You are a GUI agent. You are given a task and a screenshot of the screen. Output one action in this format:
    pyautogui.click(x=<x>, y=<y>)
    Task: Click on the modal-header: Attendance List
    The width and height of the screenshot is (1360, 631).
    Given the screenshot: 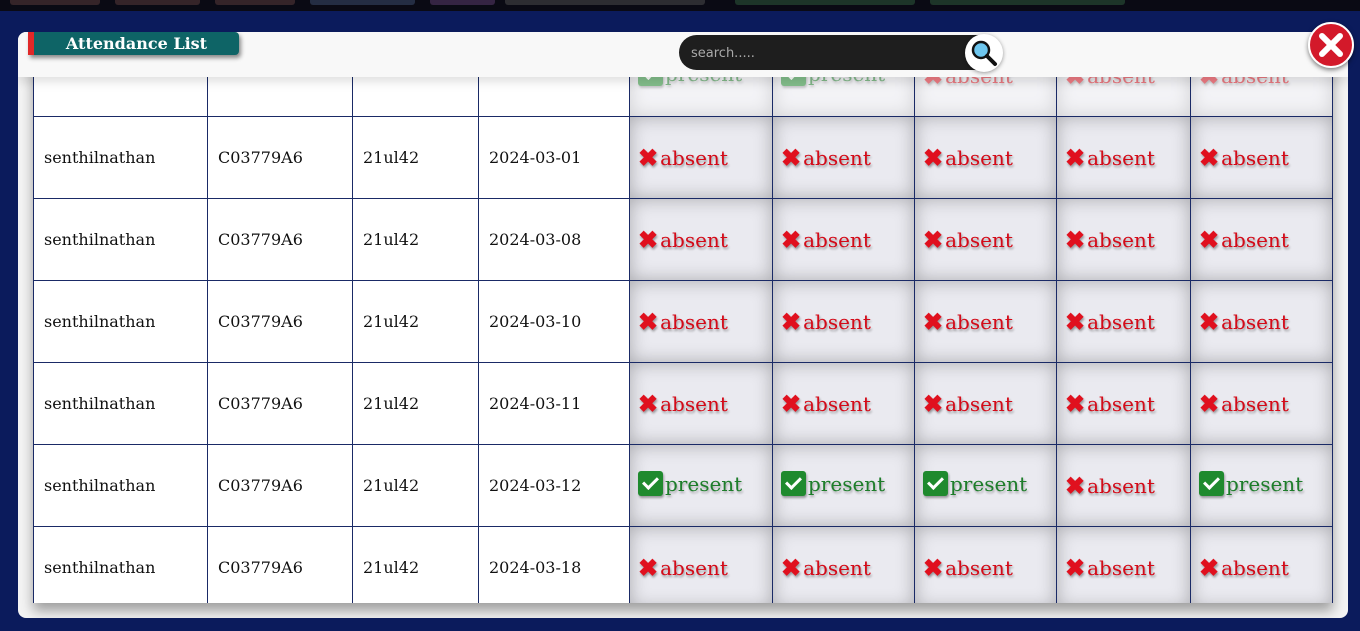 What is the action you would take?
    pyautogui.click(x=683, y=54)
    